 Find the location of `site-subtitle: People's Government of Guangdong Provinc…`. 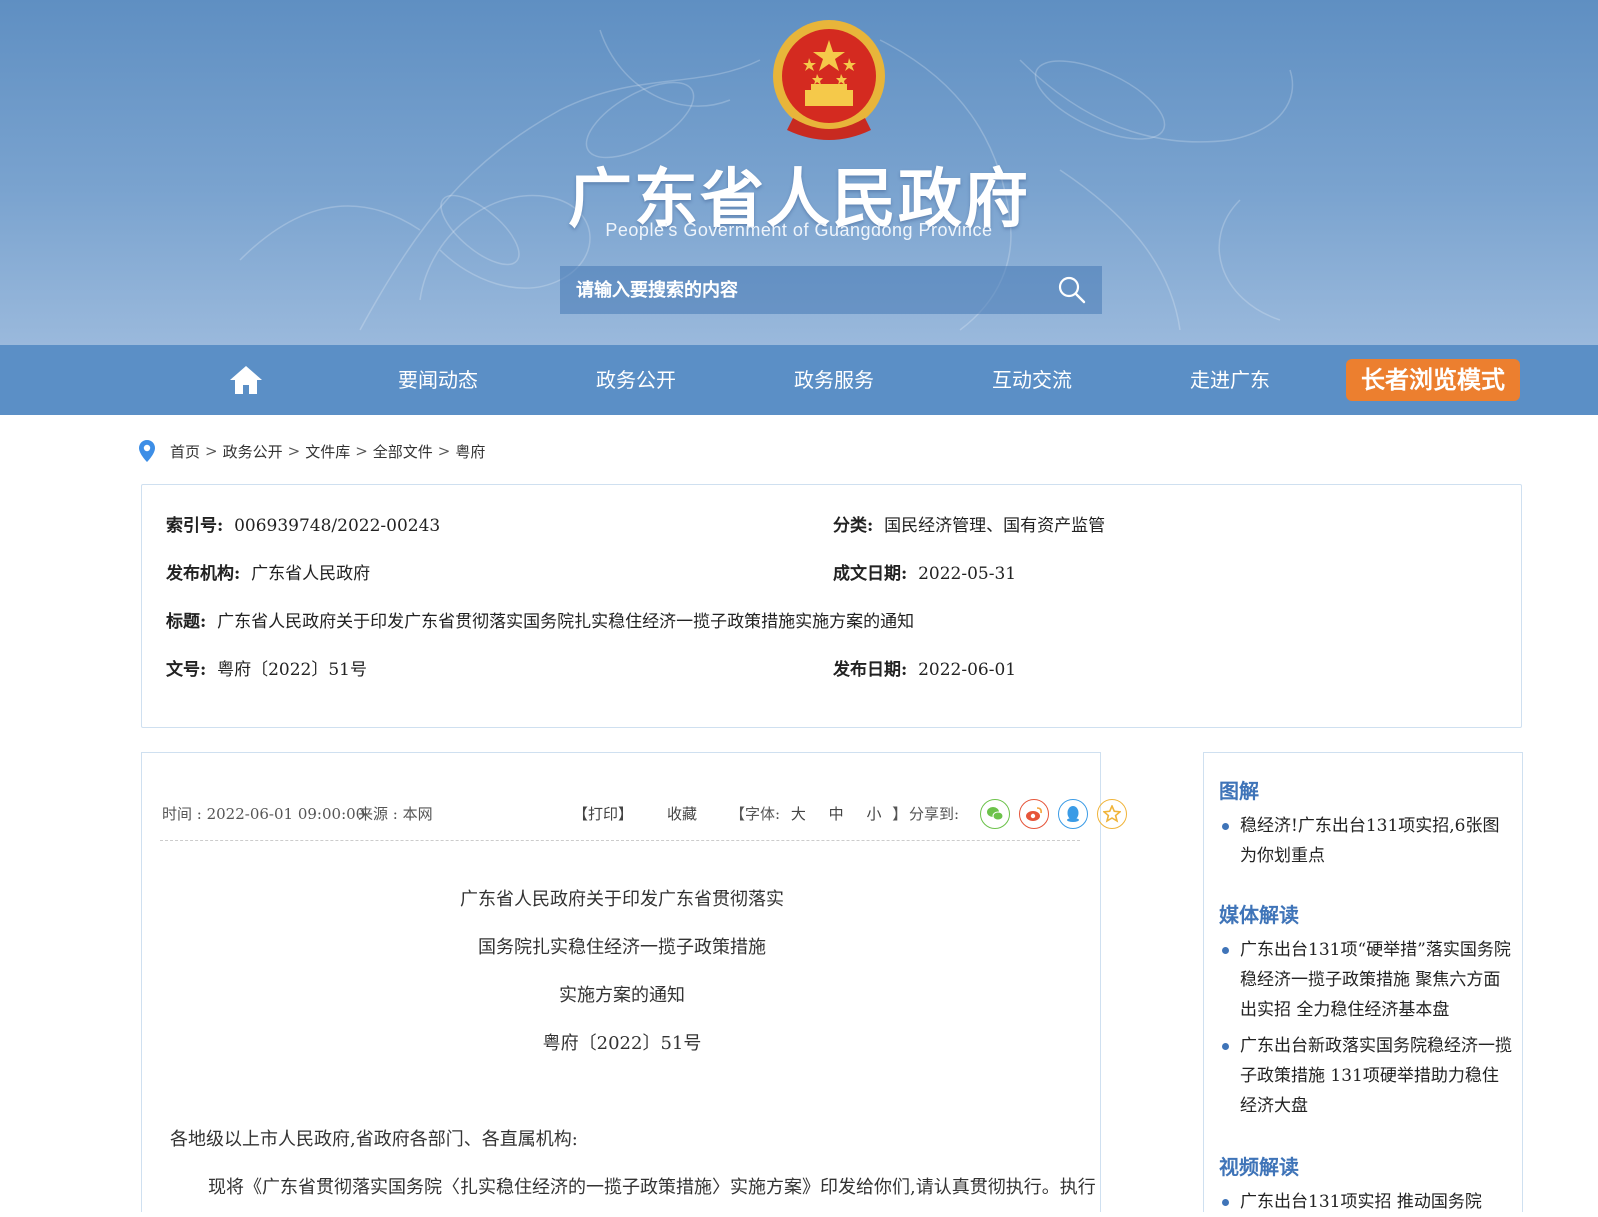

site-subtitle: People's Government of Guangdong Provinc… is located at coordinates (799, 230).